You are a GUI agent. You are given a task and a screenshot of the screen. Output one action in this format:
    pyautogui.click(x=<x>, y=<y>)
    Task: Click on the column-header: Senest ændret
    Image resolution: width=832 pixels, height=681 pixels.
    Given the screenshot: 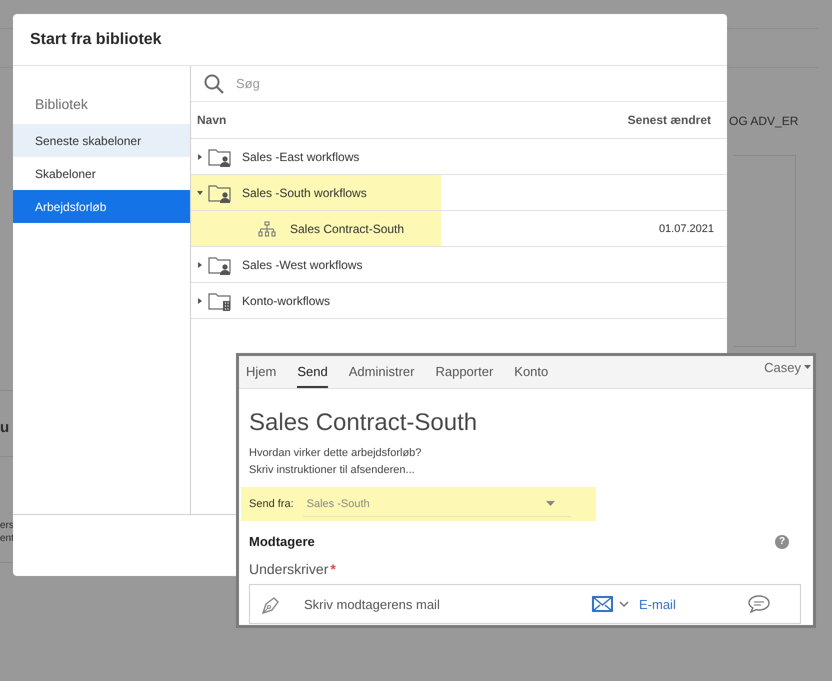 What is the action you would take?
    pyautogui.click(x=669, y=120)
    